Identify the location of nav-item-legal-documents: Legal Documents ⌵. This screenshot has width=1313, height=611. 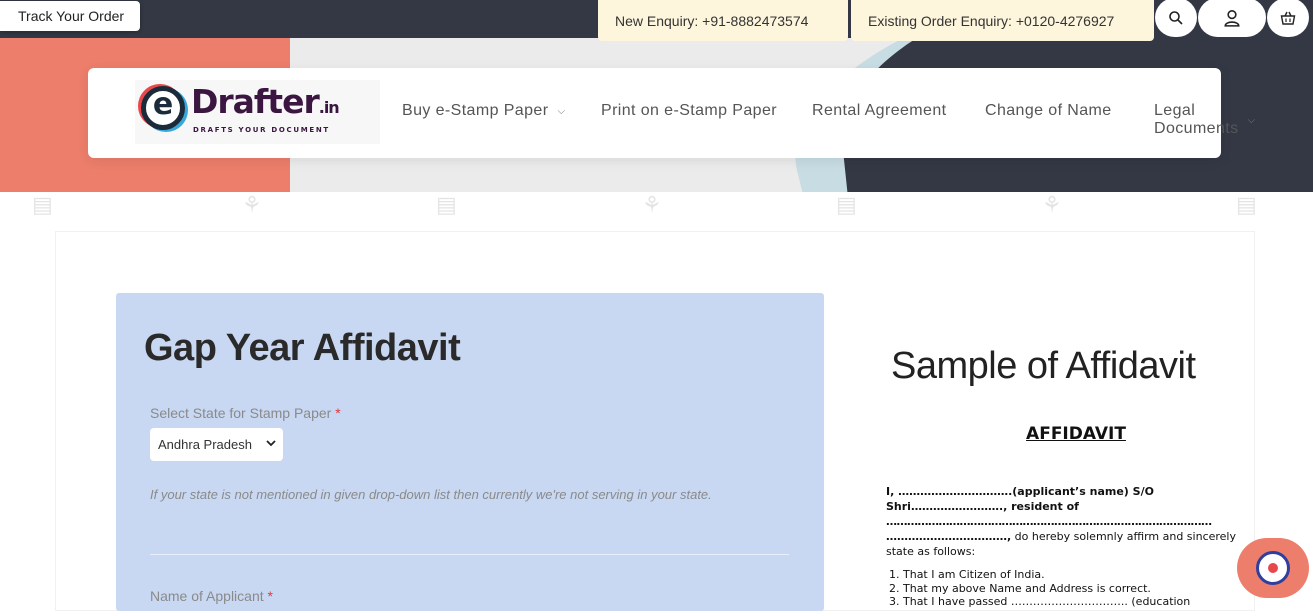
(1205, 120).